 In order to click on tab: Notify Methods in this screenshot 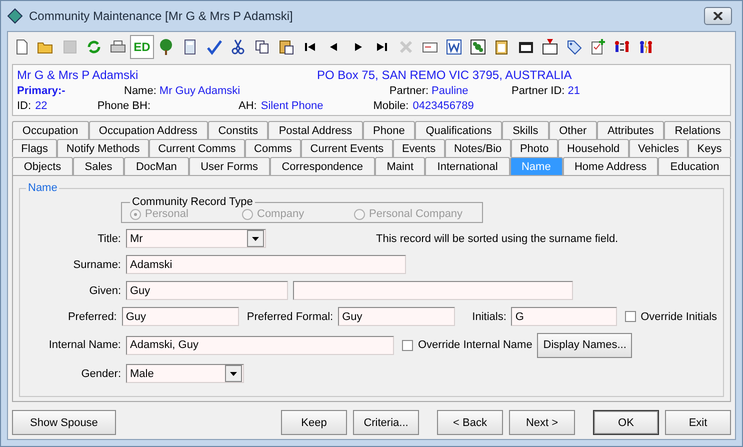, I will do `click(103, 148)`.